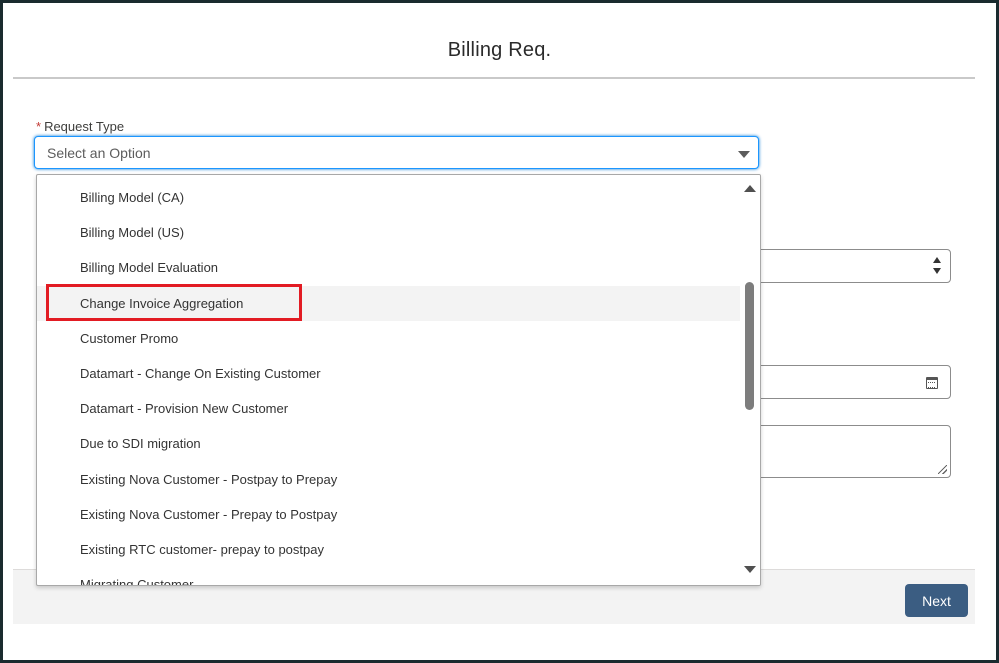  I want to click on dropdown-option: Datamart - Provision New Customer, so click(390, 408).